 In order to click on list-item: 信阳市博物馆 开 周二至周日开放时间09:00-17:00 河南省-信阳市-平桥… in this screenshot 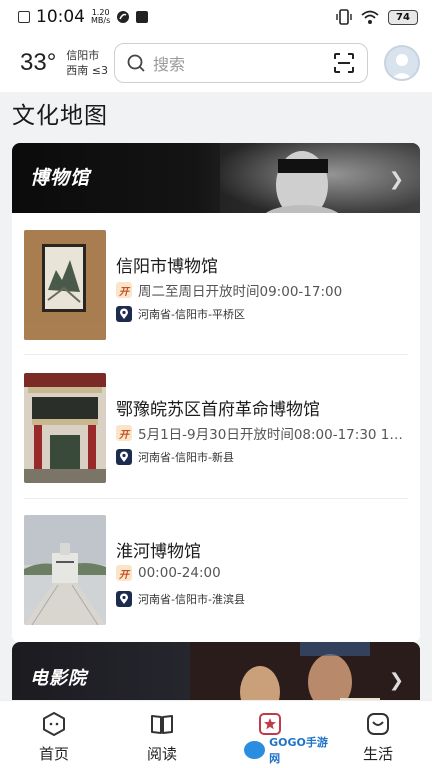, I will do `click(216, 285)`.